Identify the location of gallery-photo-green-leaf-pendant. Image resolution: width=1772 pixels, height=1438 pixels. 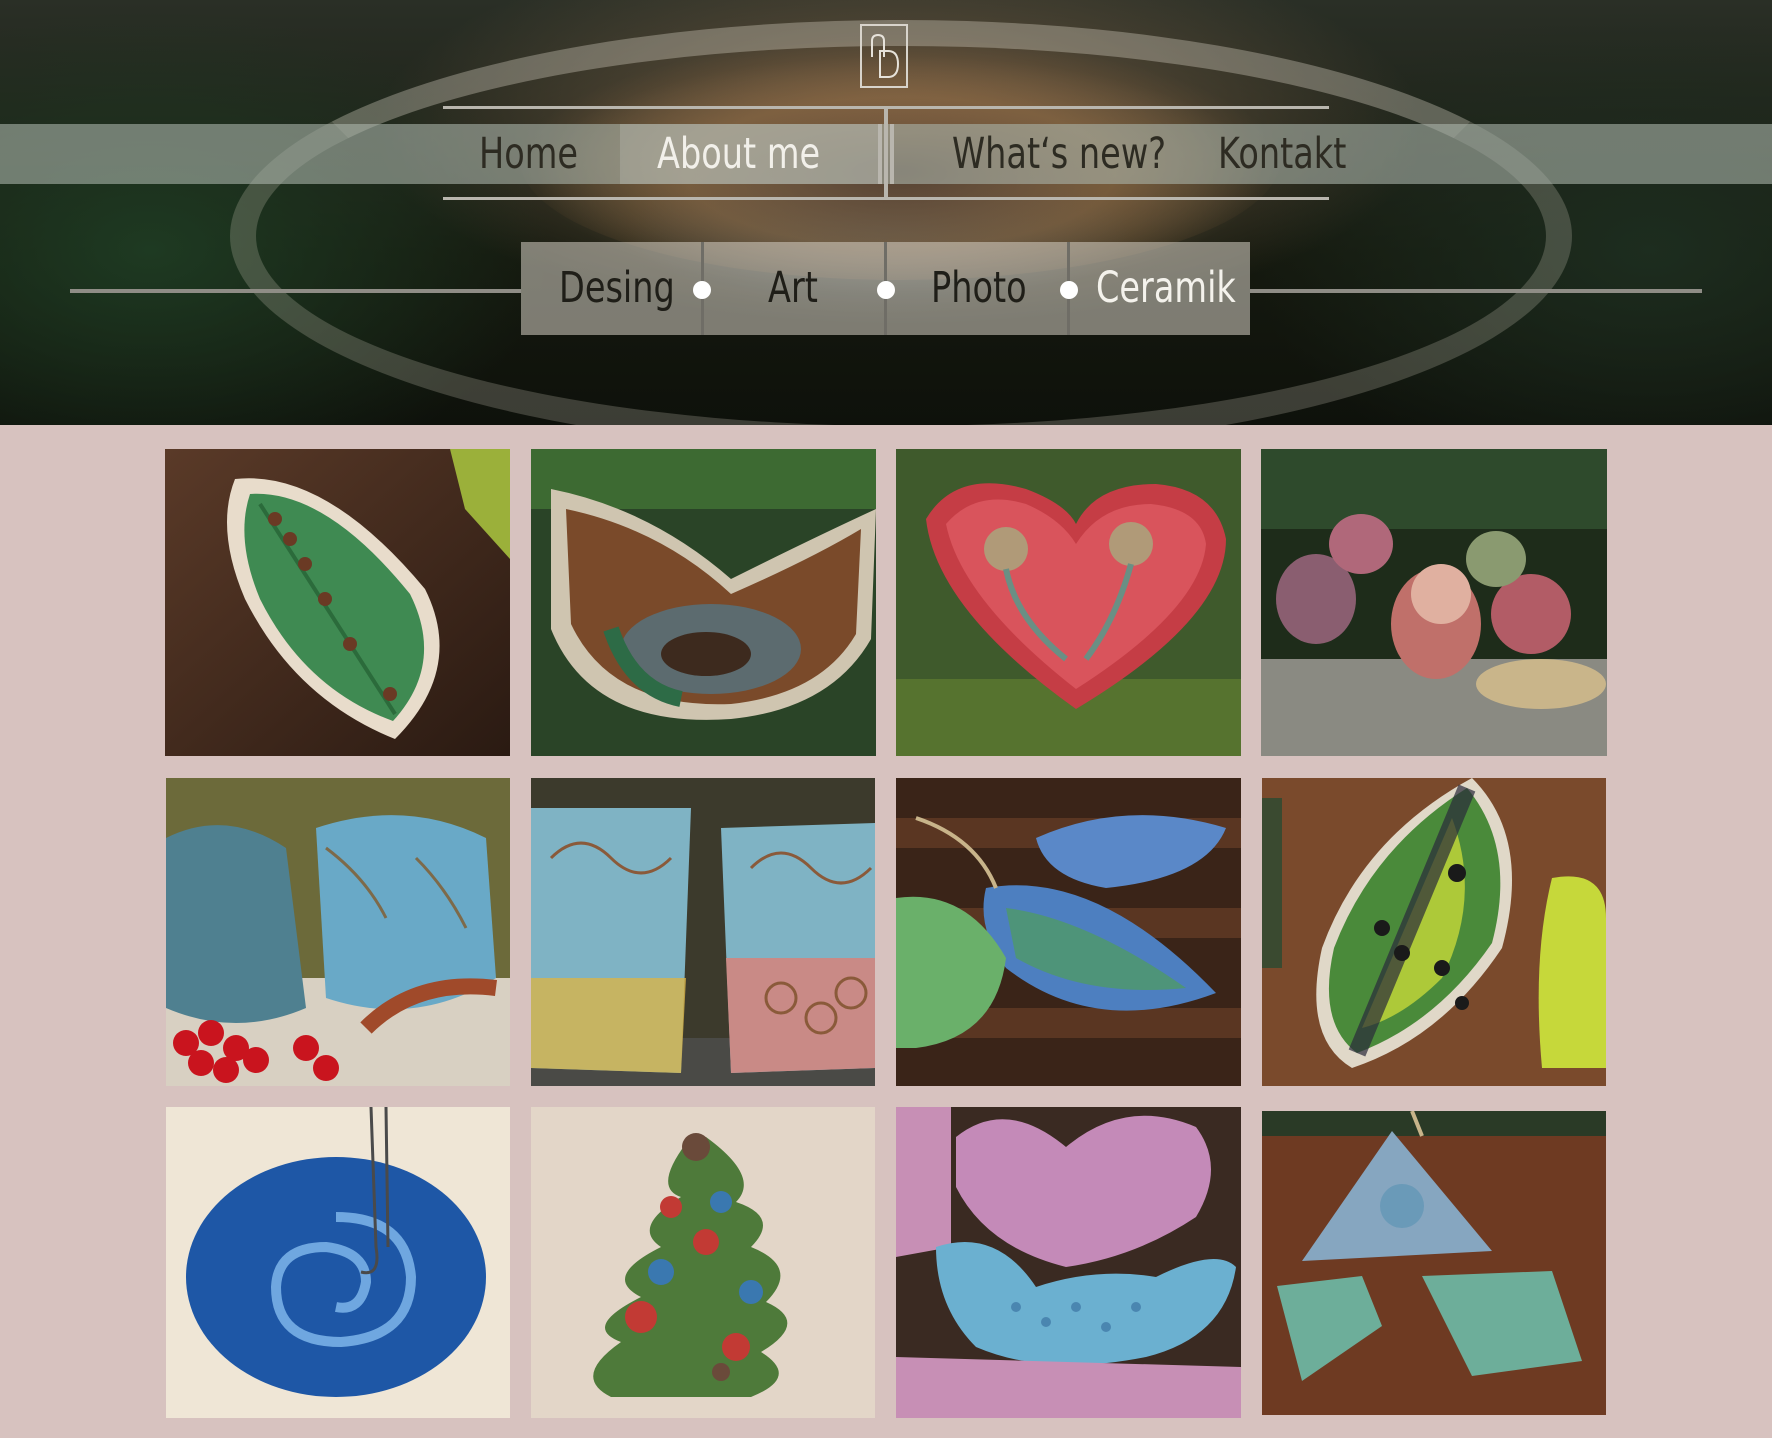
(1434, 932).